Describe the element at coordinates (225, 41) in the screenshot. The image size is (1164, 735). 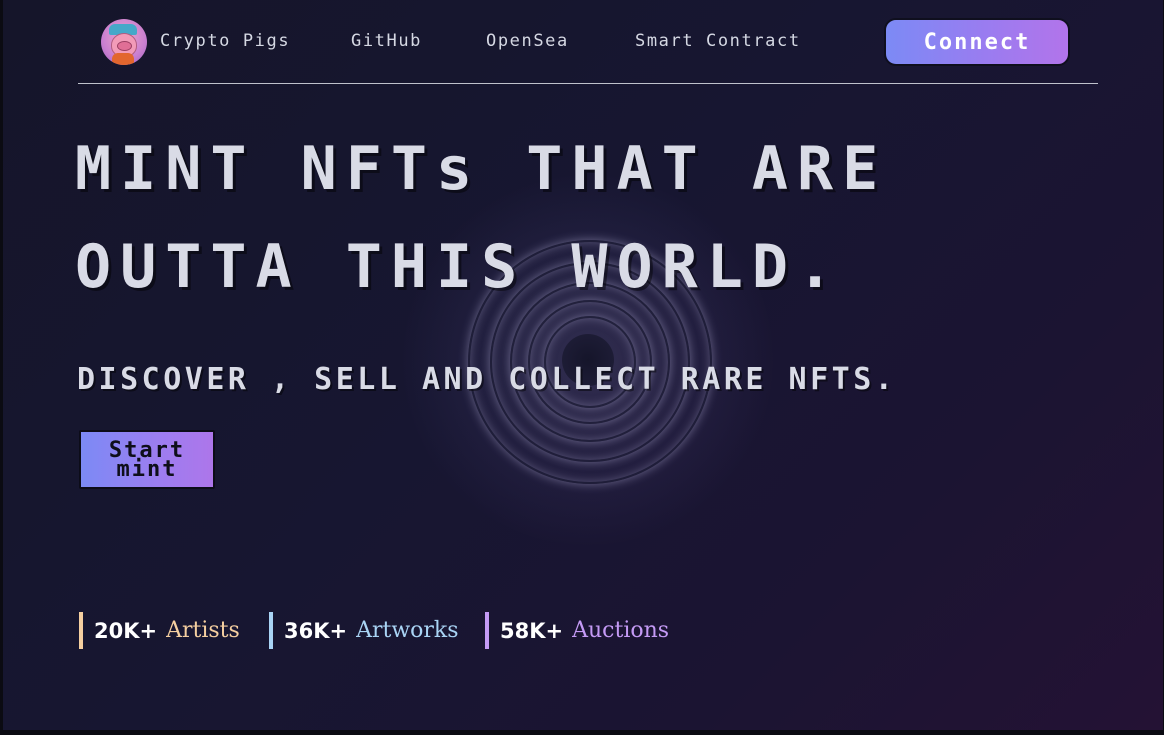
I see `brand-name-link: Crypto Pigs` at that location.